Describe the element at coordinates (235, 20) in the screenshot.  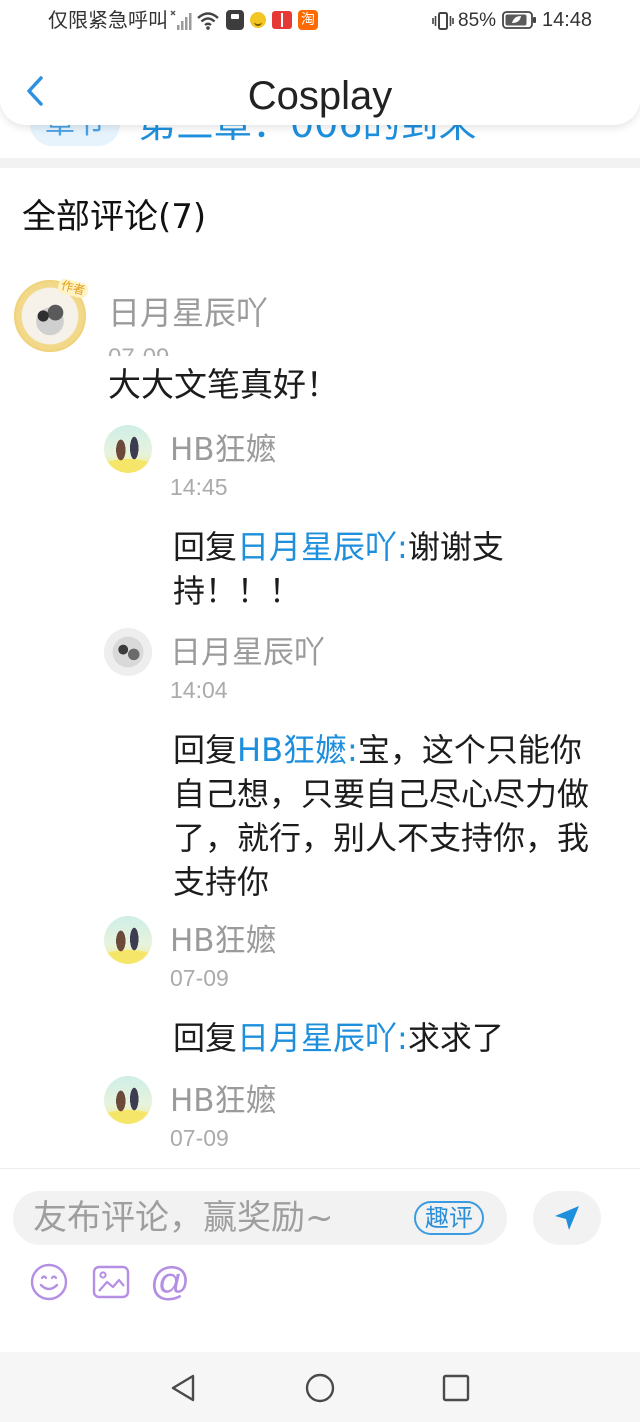
I see `app-notification-icon` at that location.